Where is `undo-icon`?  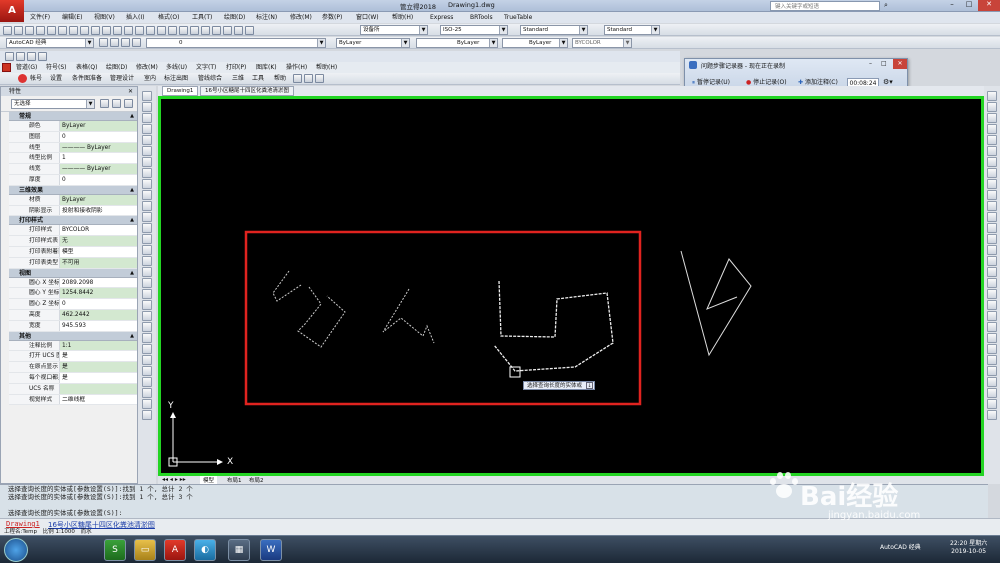 undo-icon is located at coordinates (117, 30).